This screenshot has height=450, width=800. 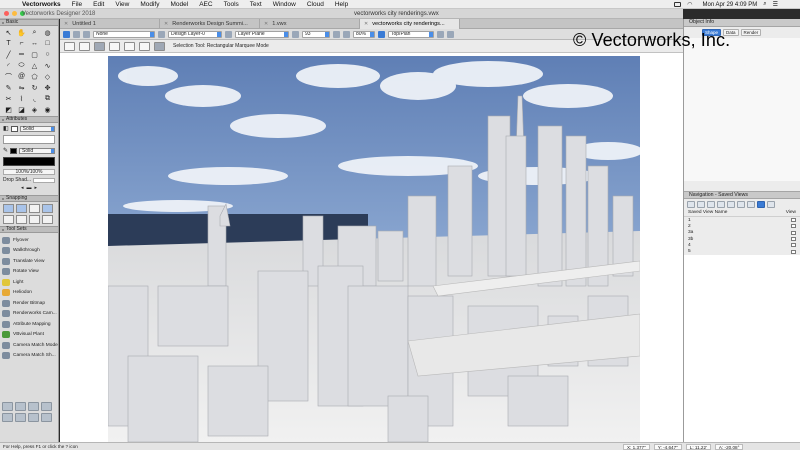 What do you see at coordinates (364, 34) in the screenshot?
I see `zoom-select: 80%` at bounding box center [364, 34].